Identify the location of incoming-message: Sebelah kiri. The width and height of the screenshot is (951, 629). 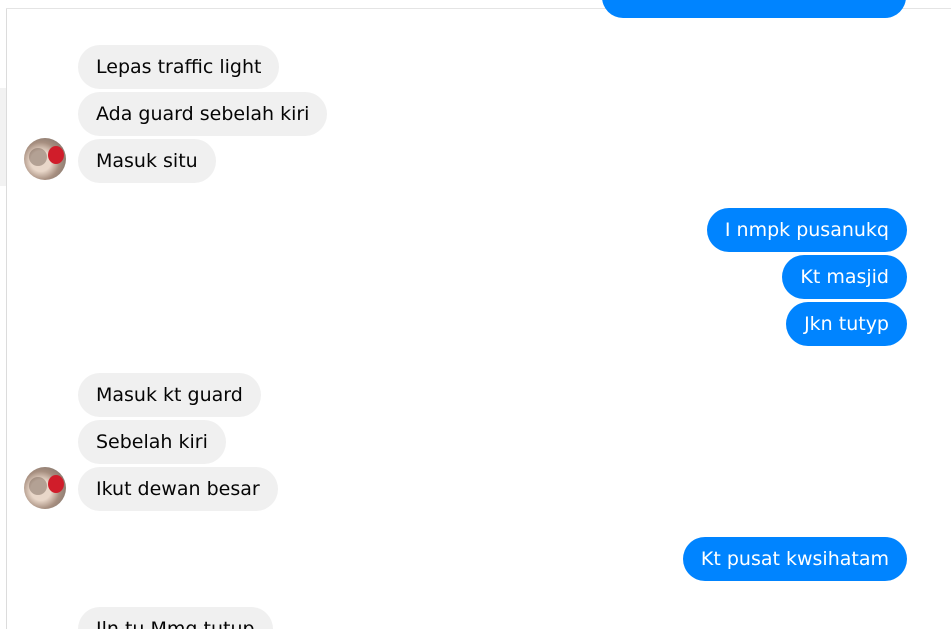
(152, 442).